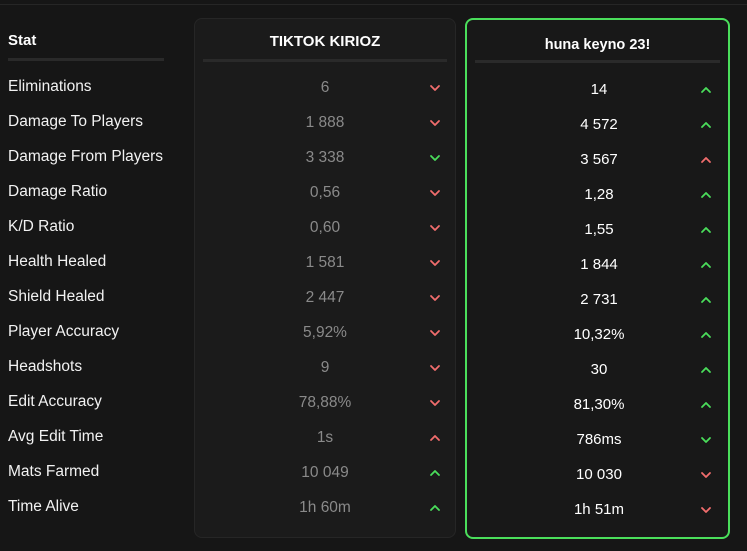  I want to click on stat-value: 81,30%, so click(599, 404).